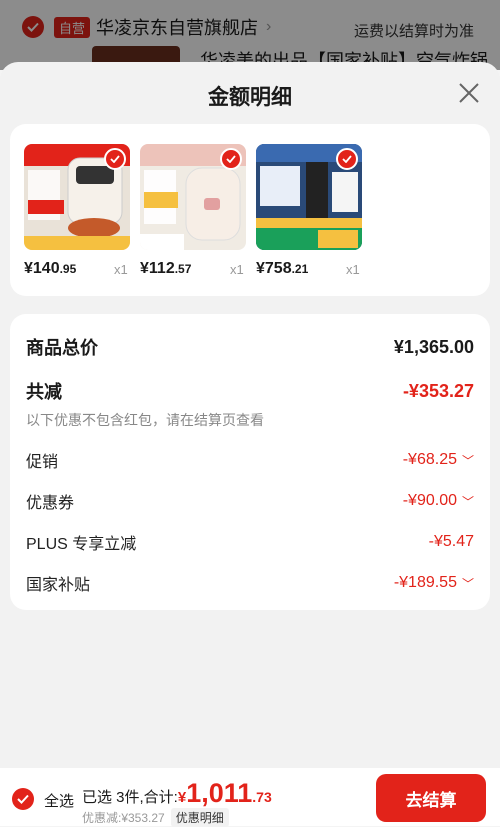 The width and height of the screenshot is (500, 827). I want to click on product-item: ¥112.57 x1, so click(200, 210).